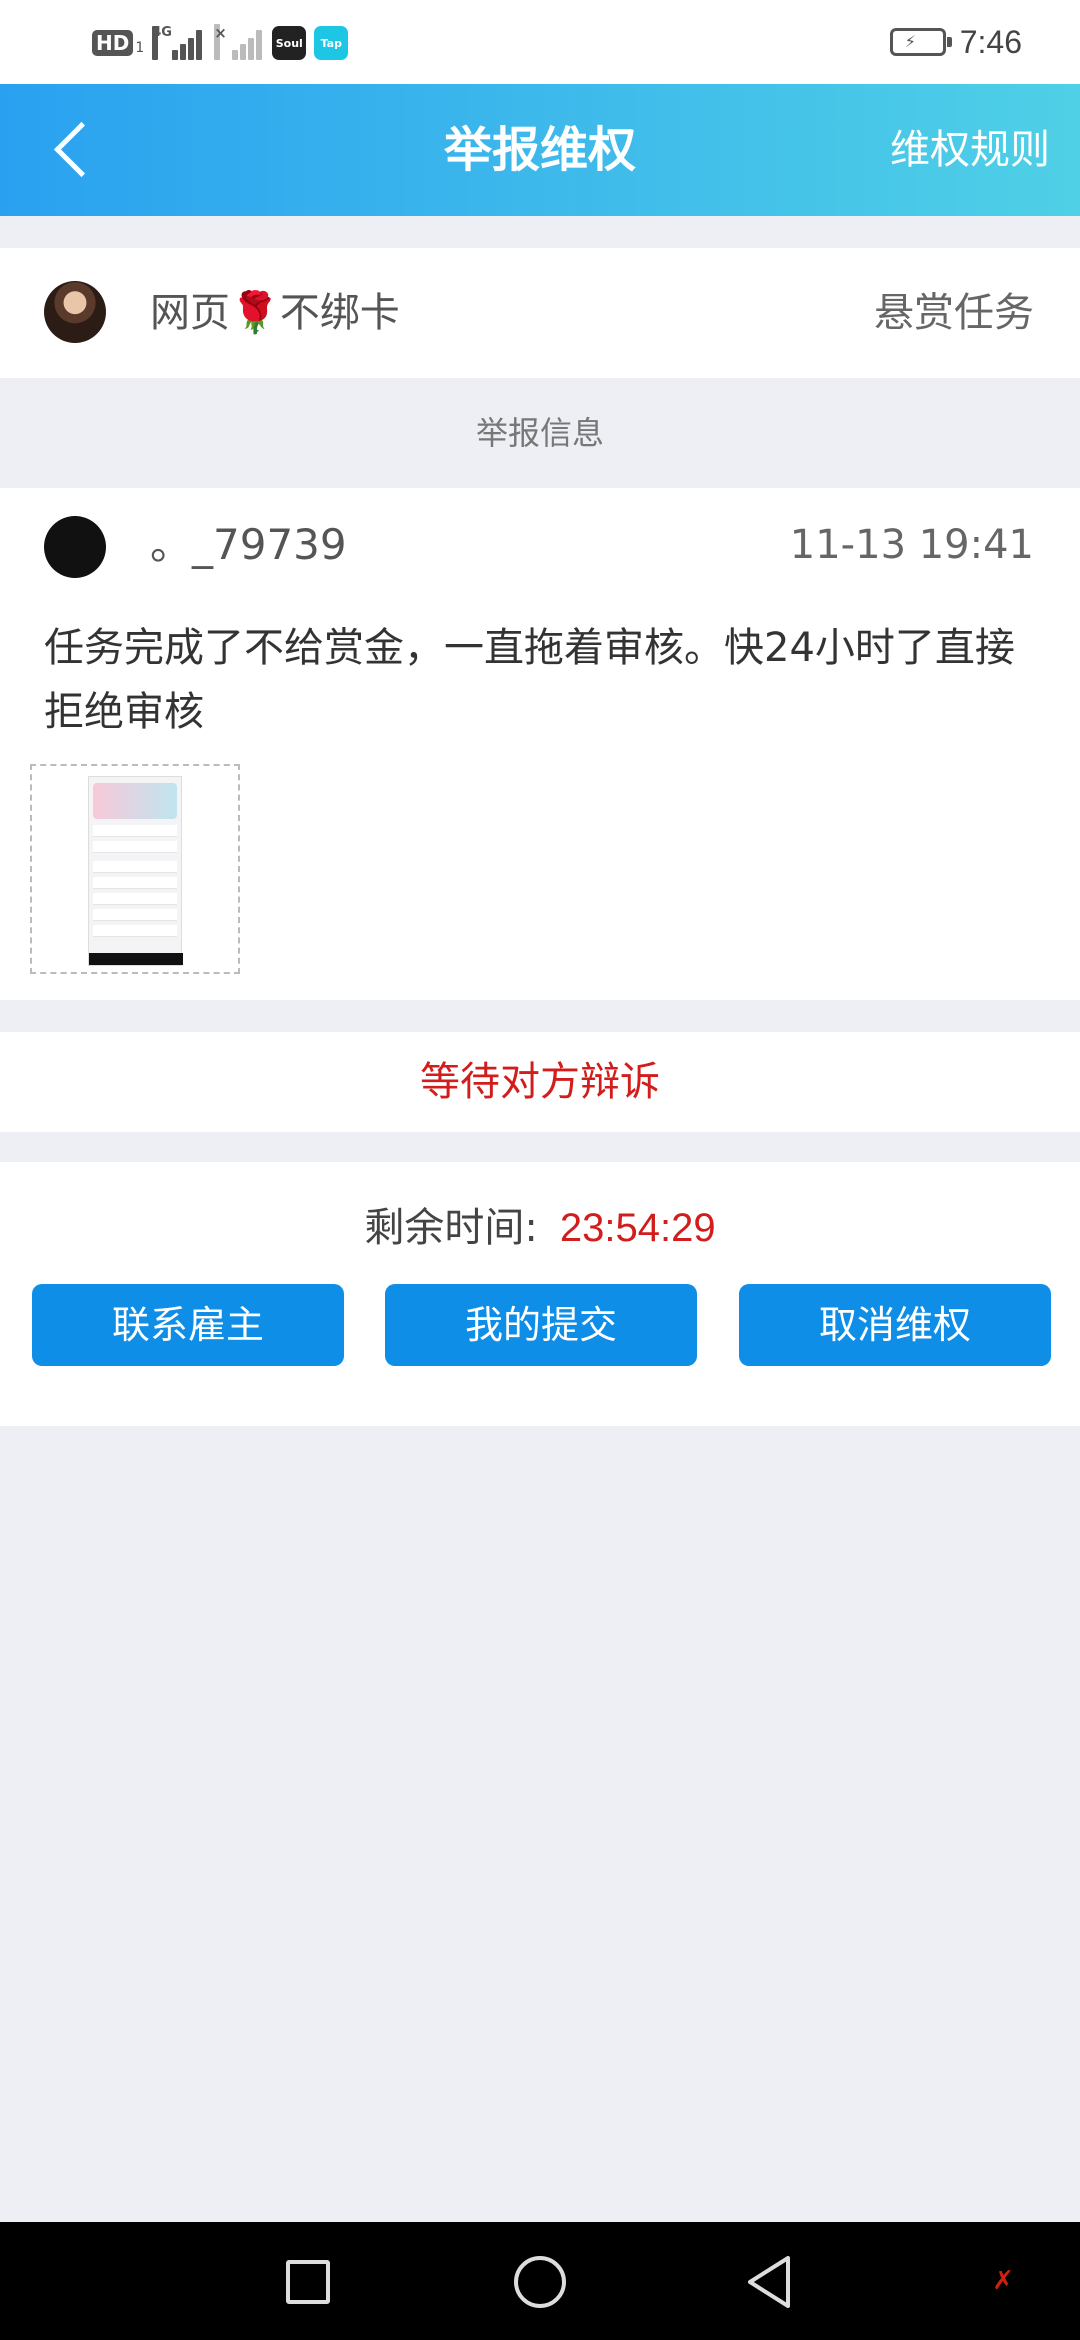 This screenshot has height=2340, width=1080. I want to click on status-bar: HD 1 4G × Soul Tap ⚡ 7:46, so click(540, 42).